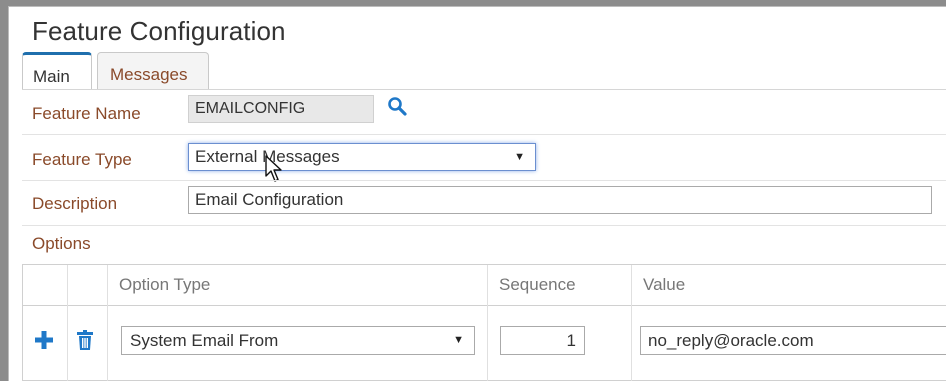 The image size is (946, 381). Describe the element at coordinates (85, 340) in the screenshot. I see `trash-icon` at that location.